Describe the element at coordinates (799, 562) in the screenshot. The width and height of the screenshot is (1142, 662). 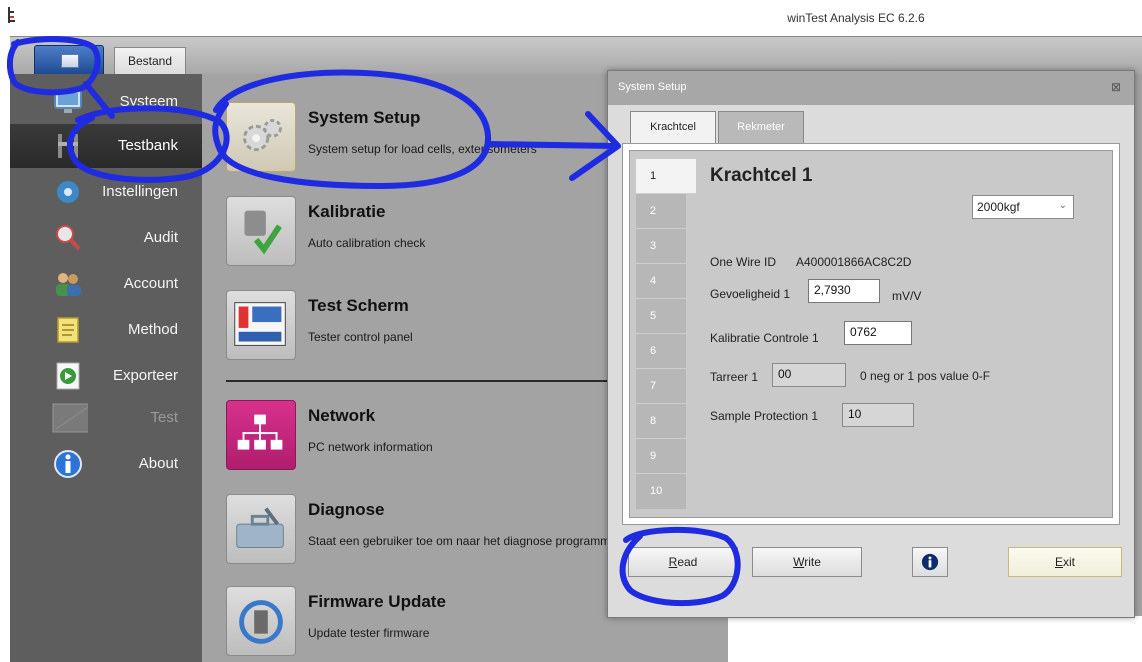
I see `write-button-mnemonic: W` at that location.